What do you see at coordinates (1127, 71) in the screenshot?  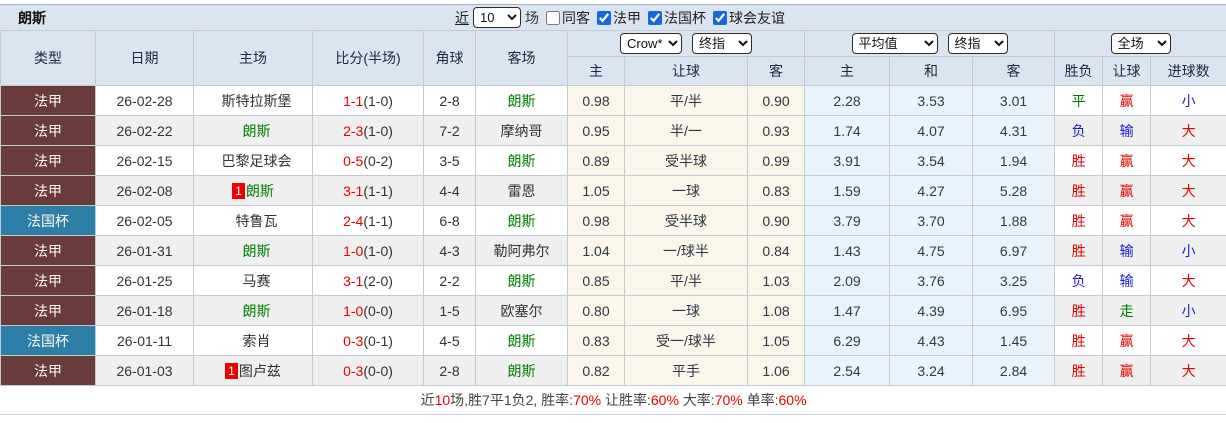 I see `col-header-handicap-result: 让球` at bounding box center [1127, 71].